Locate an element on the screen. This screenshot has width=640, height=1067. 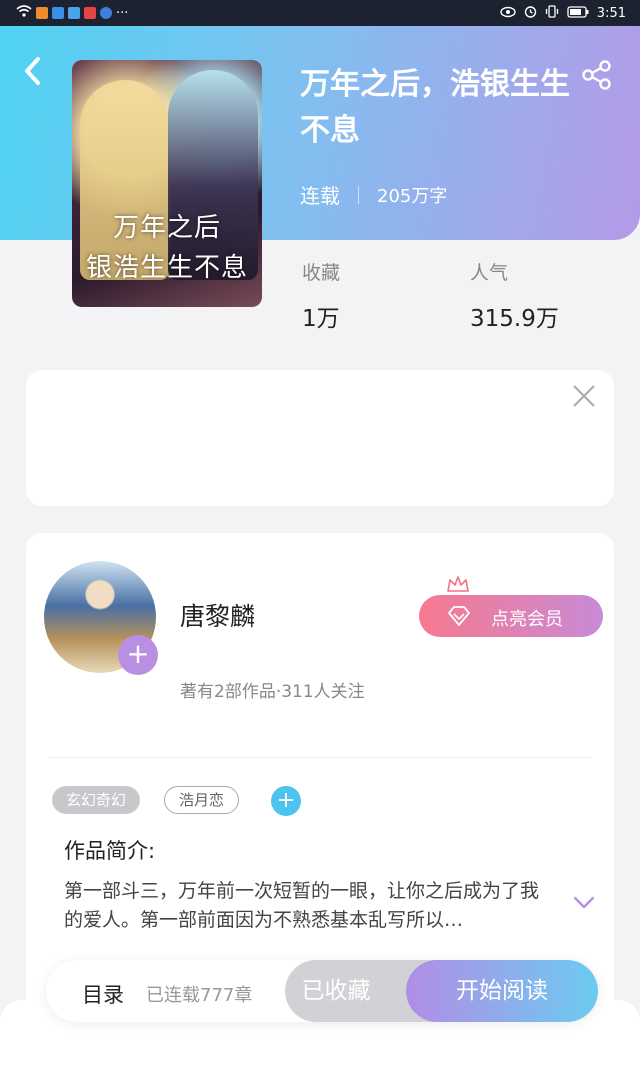
crown-icon is located at coordinates (458, 584).